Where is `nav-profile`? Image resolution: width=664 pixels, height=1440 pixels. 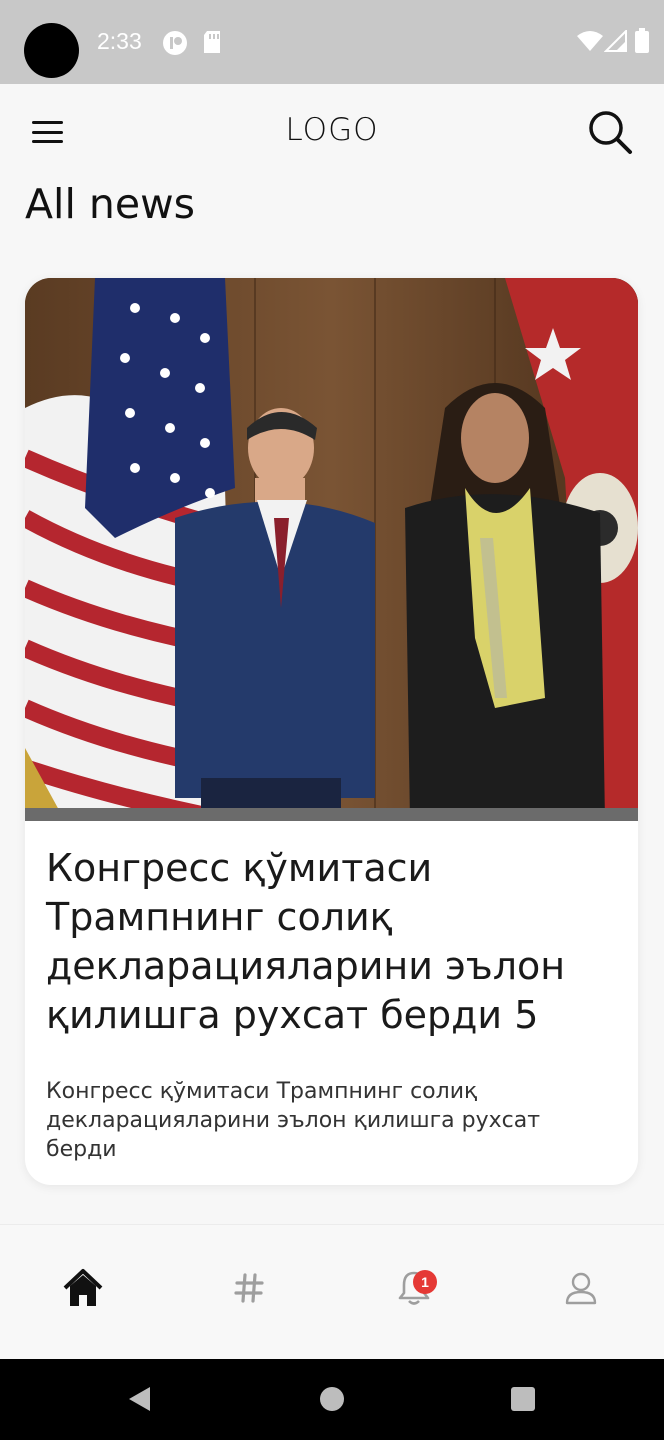
nav-profile is located at coordinates (581, 1290).